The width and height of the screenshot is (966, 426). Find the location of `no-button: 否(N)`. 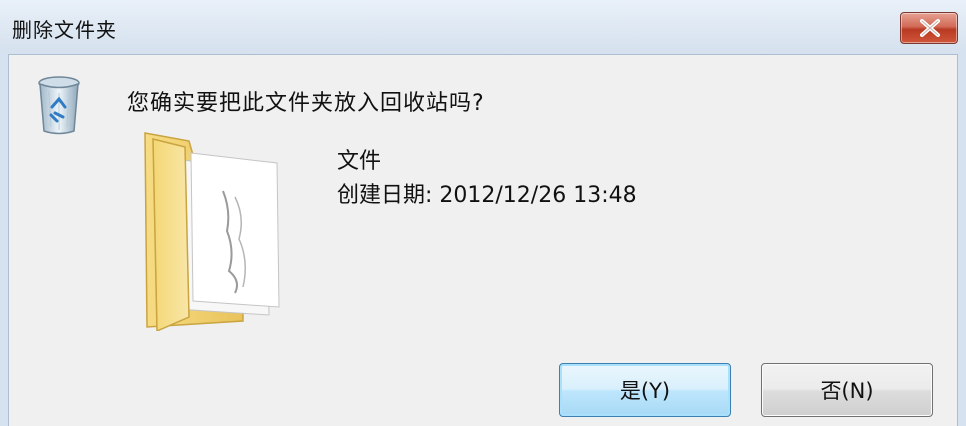

no-button: 否(N) is located at coordinates (847, 390).